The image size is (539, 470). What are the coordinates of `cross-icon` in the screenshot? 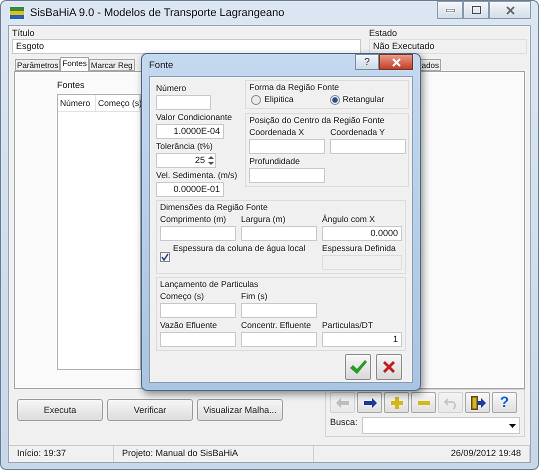 It's located at (389, 367).